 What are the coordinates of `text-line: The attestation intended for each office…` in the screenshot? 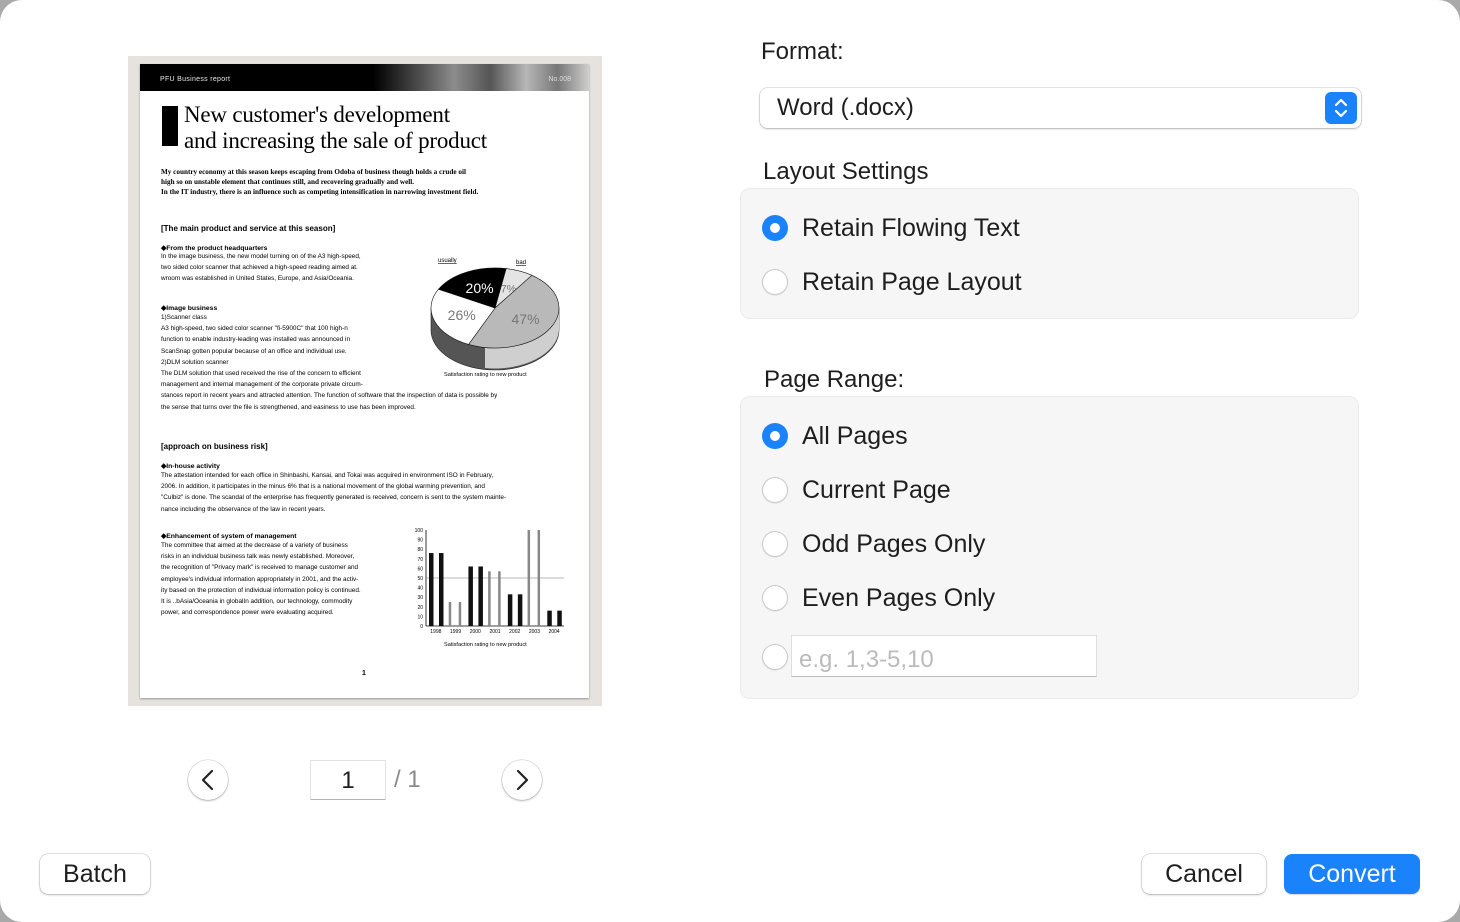 It's located at (327, 475).